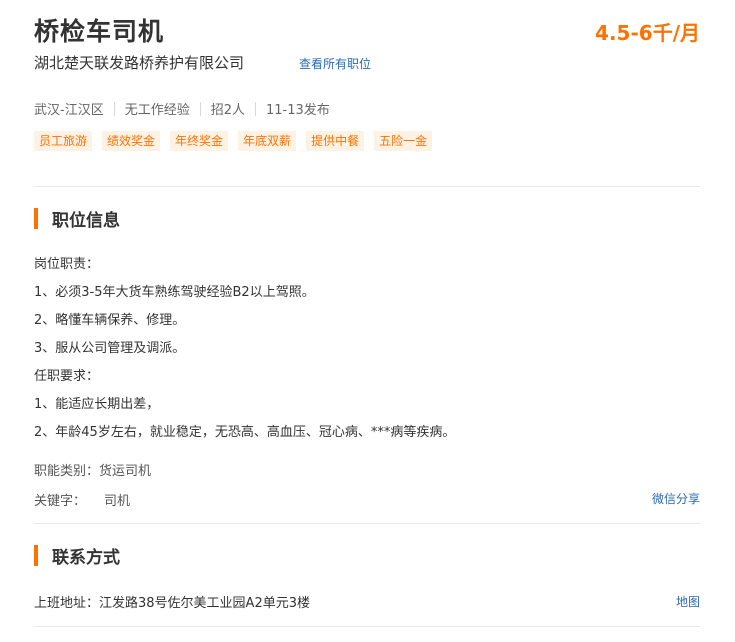  Describe the element at coordinates (63, 141) in the screenshot. I see `benefit-tag: 员工旅游` at that location.